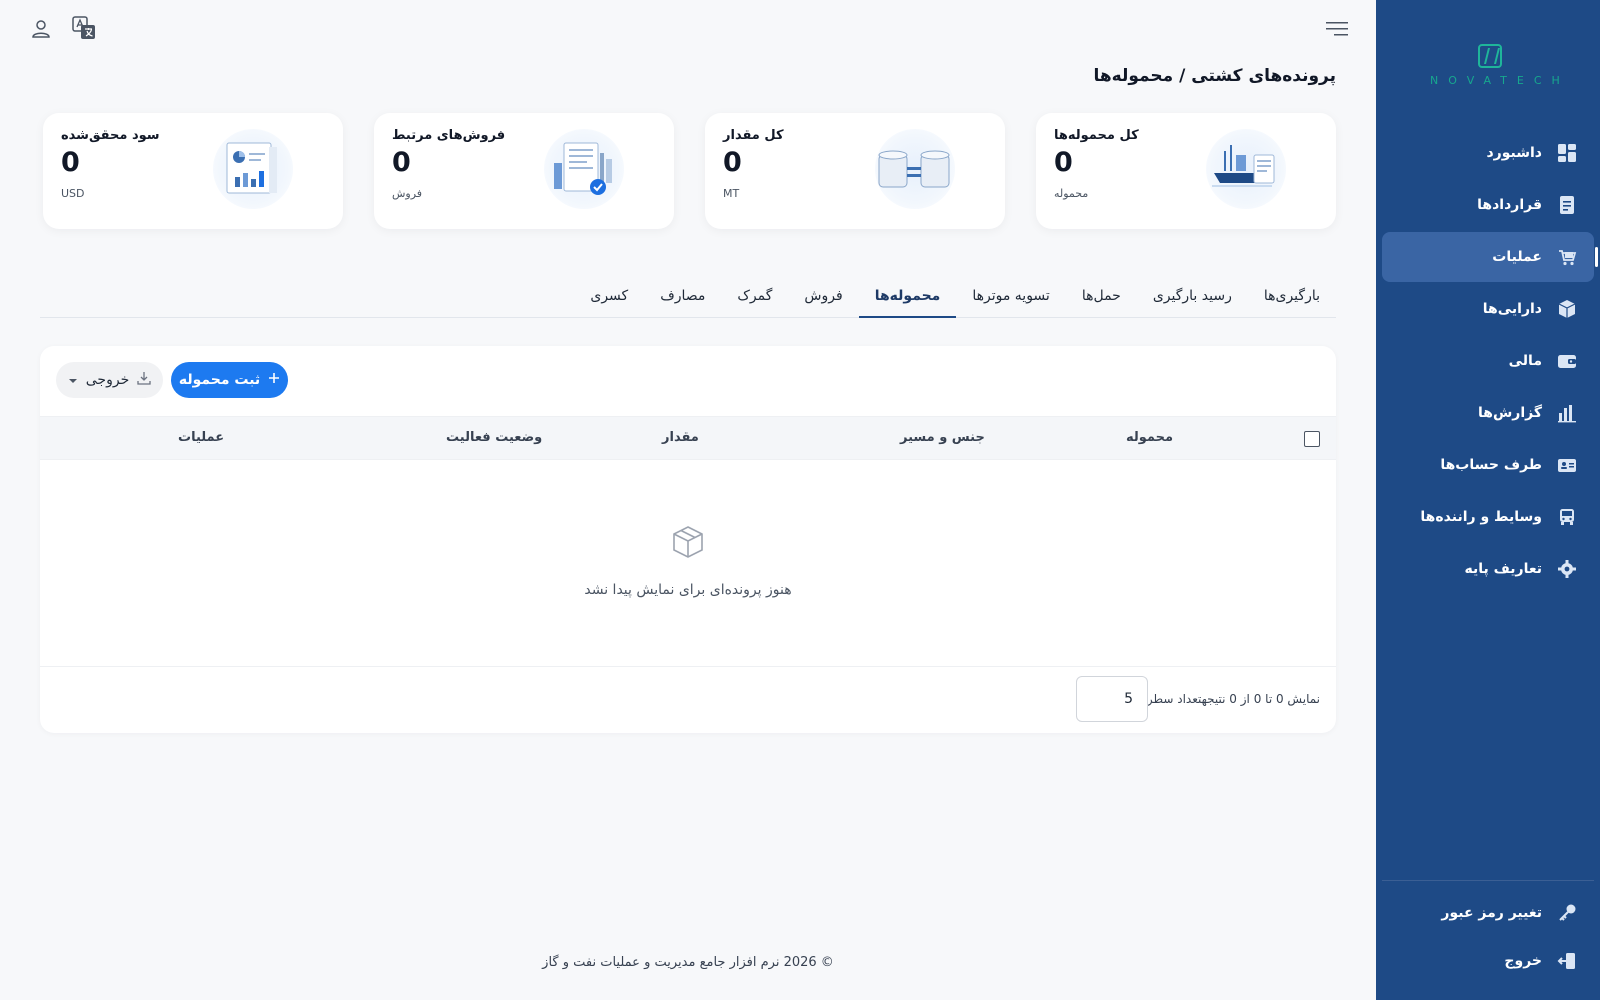  Describe the element at coordinates (1488, 961) in the screenshot. I see `logout-button: خروج` at that location.